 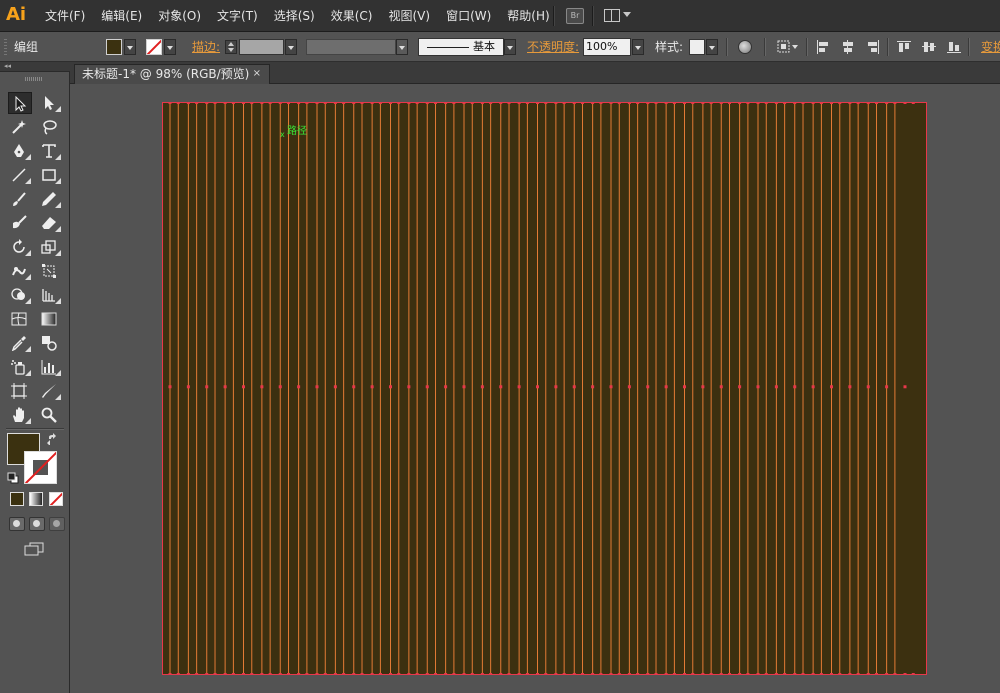 I want to click on stripe-path, so click(x=229, y=388).